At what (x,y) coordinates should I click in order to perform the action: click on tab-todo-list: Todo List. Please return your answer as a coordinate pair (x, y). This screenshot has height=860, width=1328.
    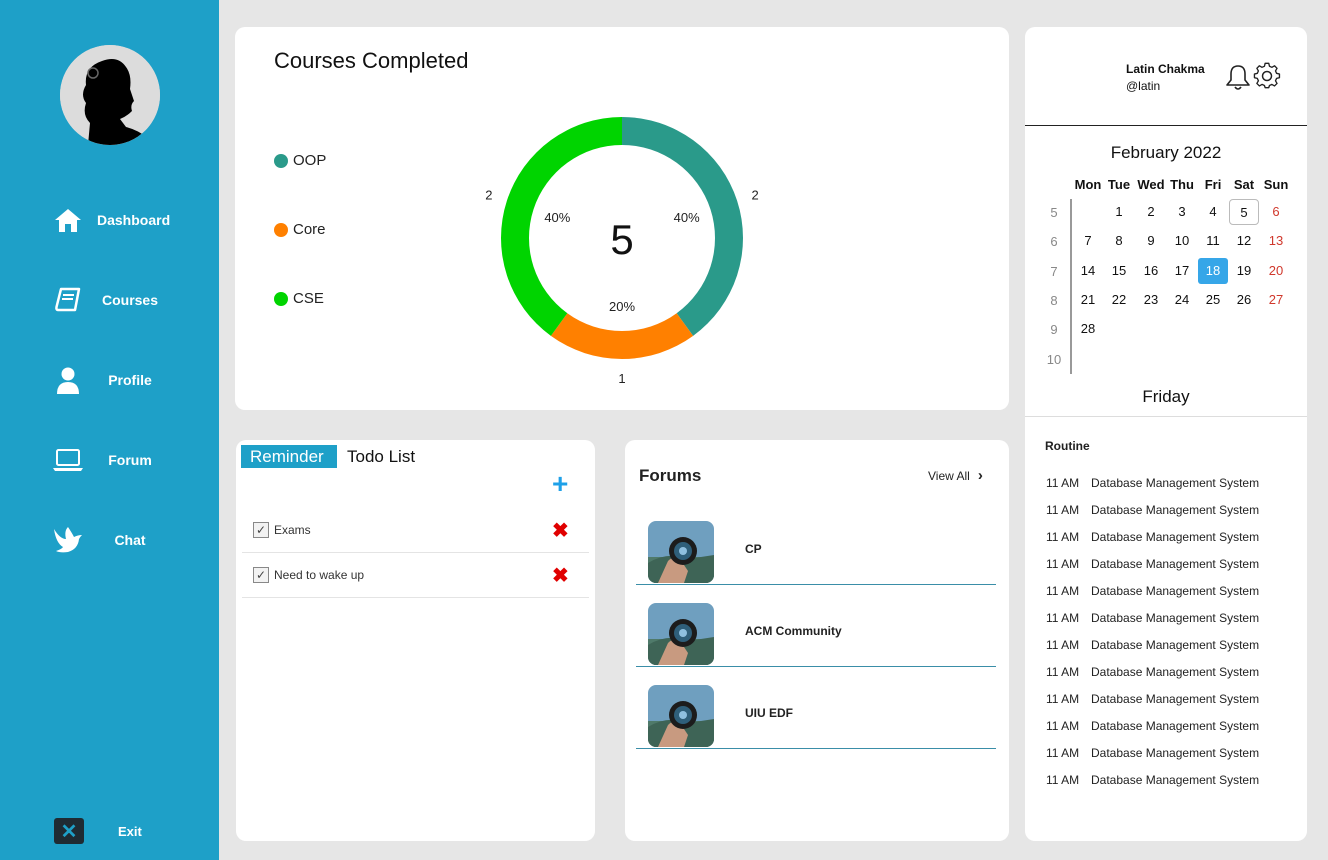
    Looking at the image, I should click on (381, 456).